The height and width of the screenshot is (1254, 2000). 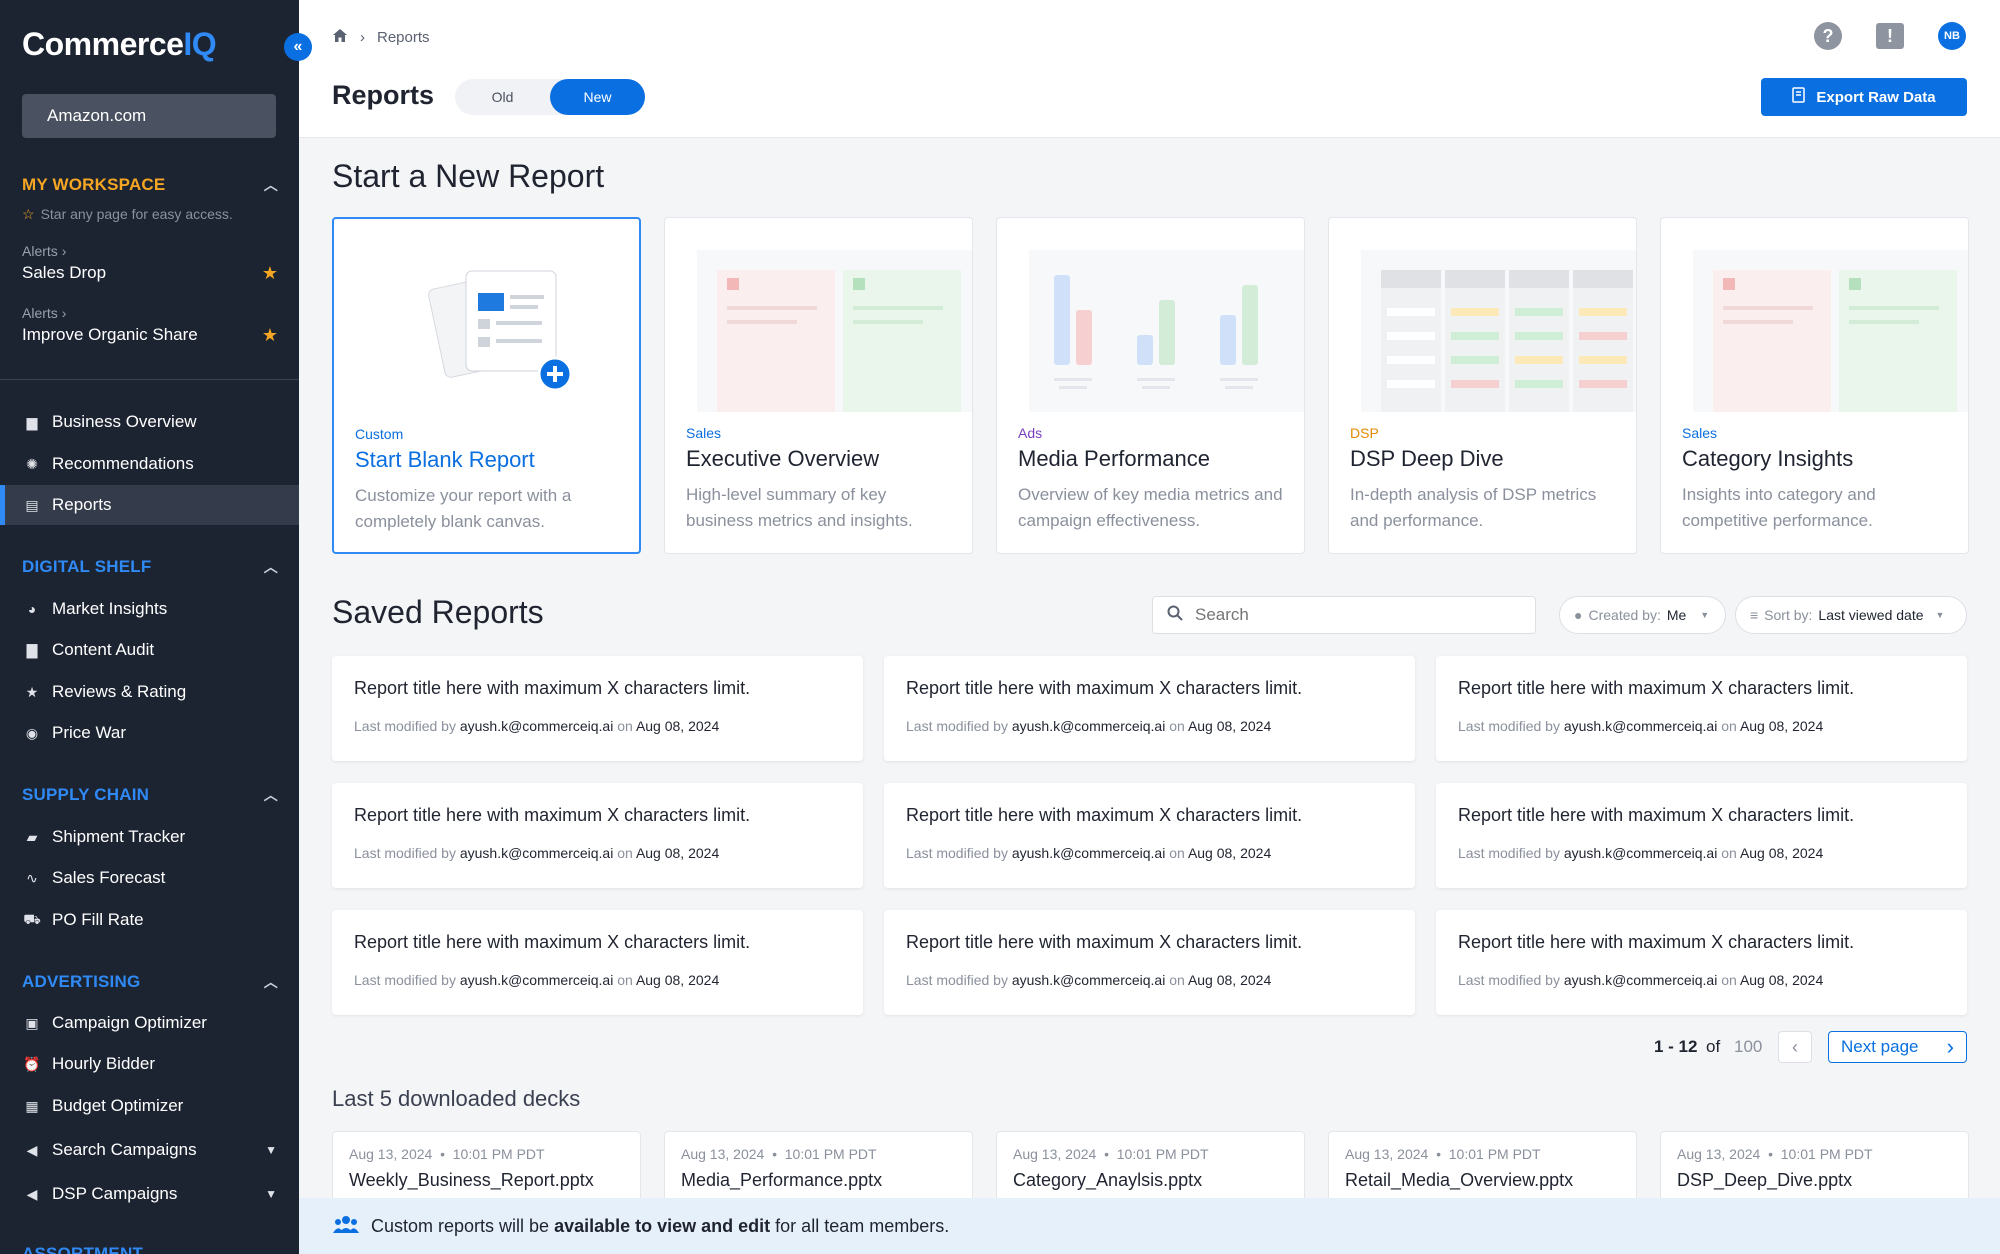 What do you see at coordinates (1864, 97) in the screenshot?
I see `export-raw-data-button: Export Raw Data` at bounding box center [1864, 97].